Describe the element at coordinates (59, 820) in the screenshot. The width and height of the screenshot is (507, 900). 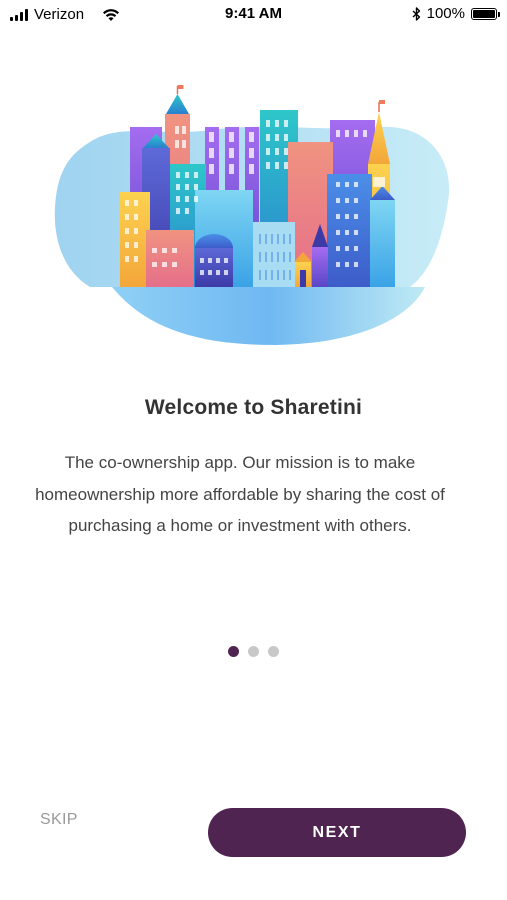
I see `skip-button: SKIP` at that location.